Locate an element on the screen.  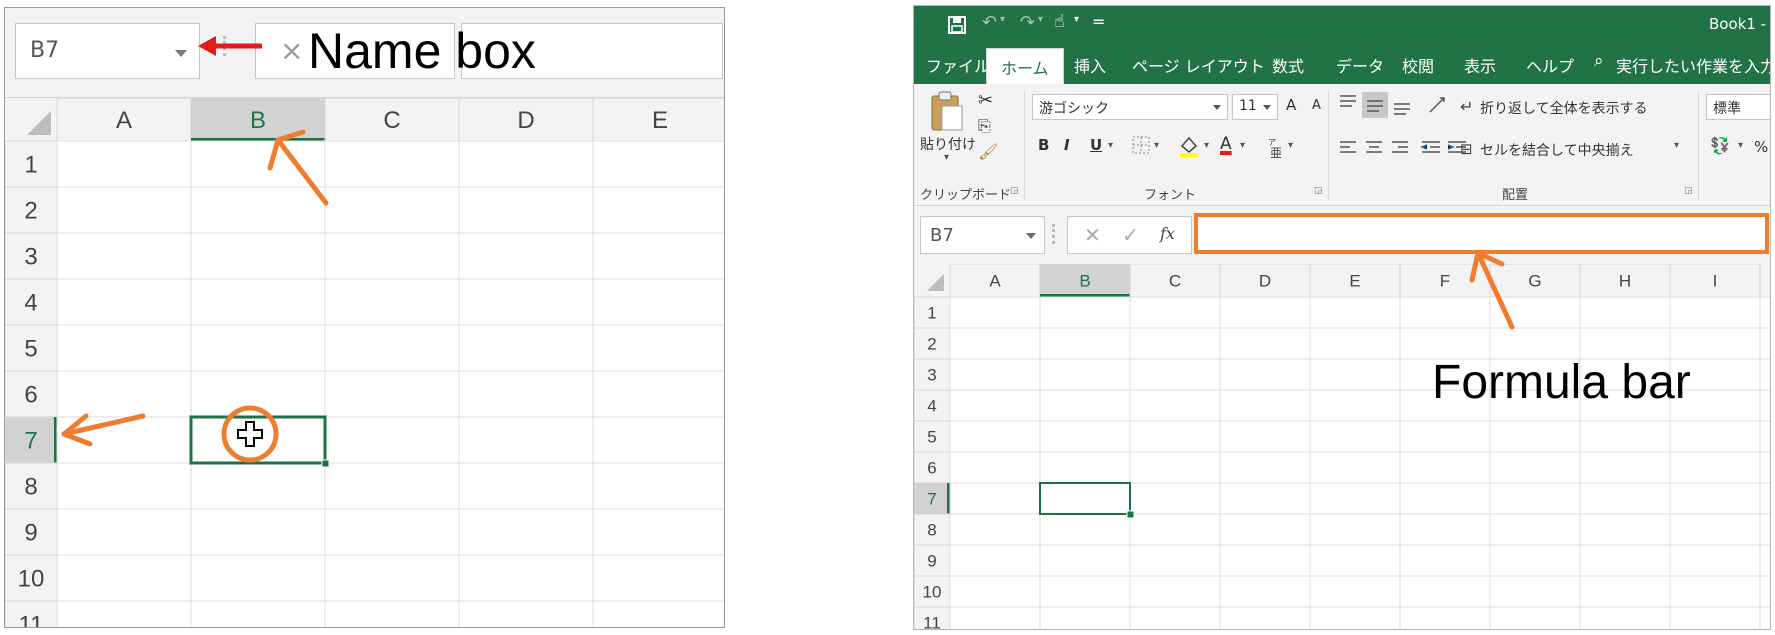
formula-bar-label: Formula bar is located at coordinates (1561, 382).